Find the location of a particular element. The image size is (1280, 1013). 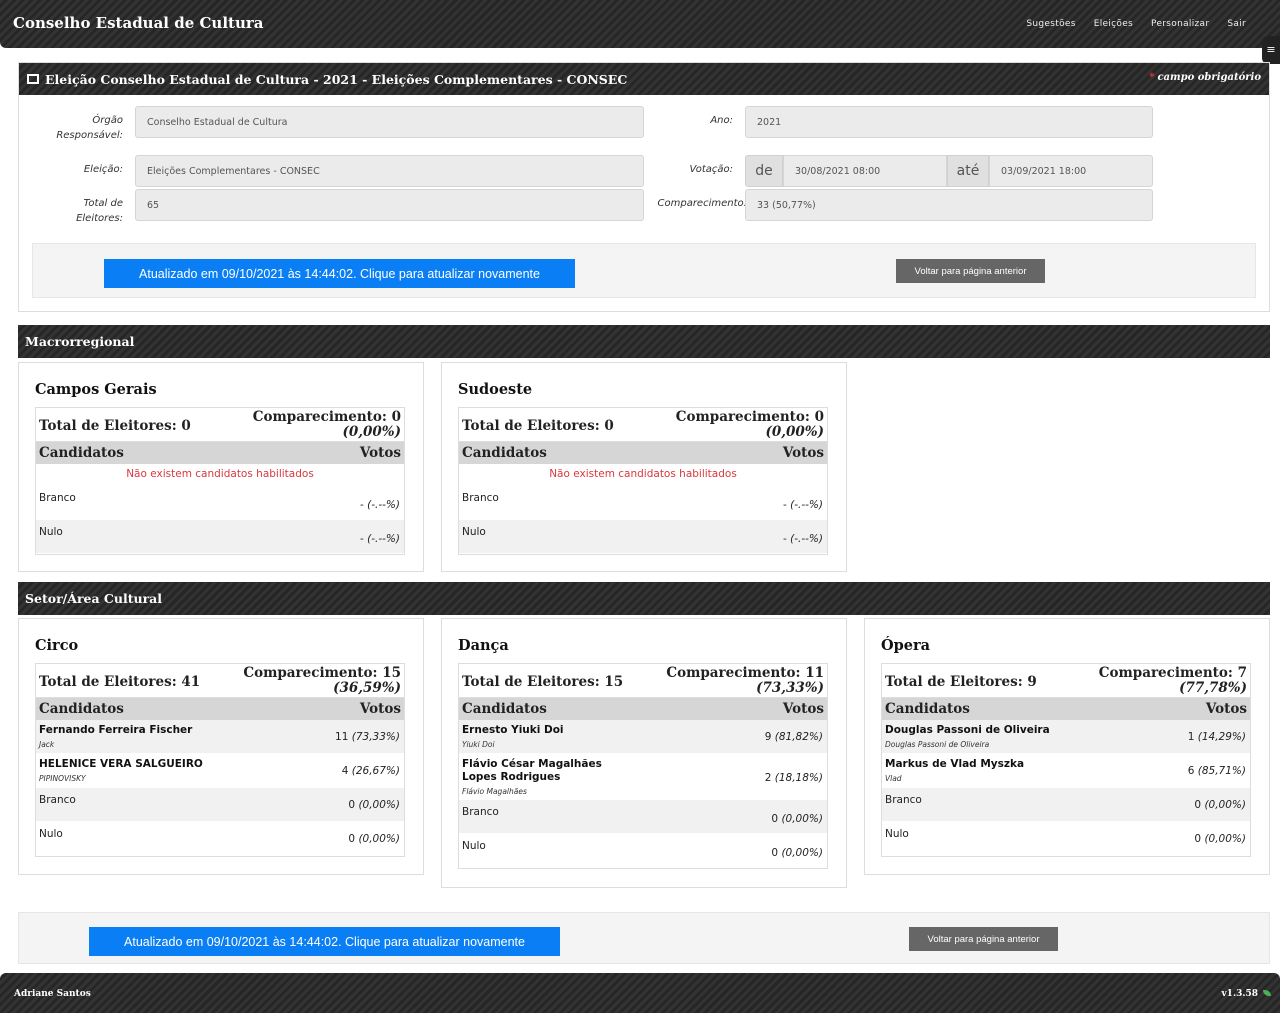

total-eleitores: Total de Eleitores: 15 is located at coordinates (543, 682).